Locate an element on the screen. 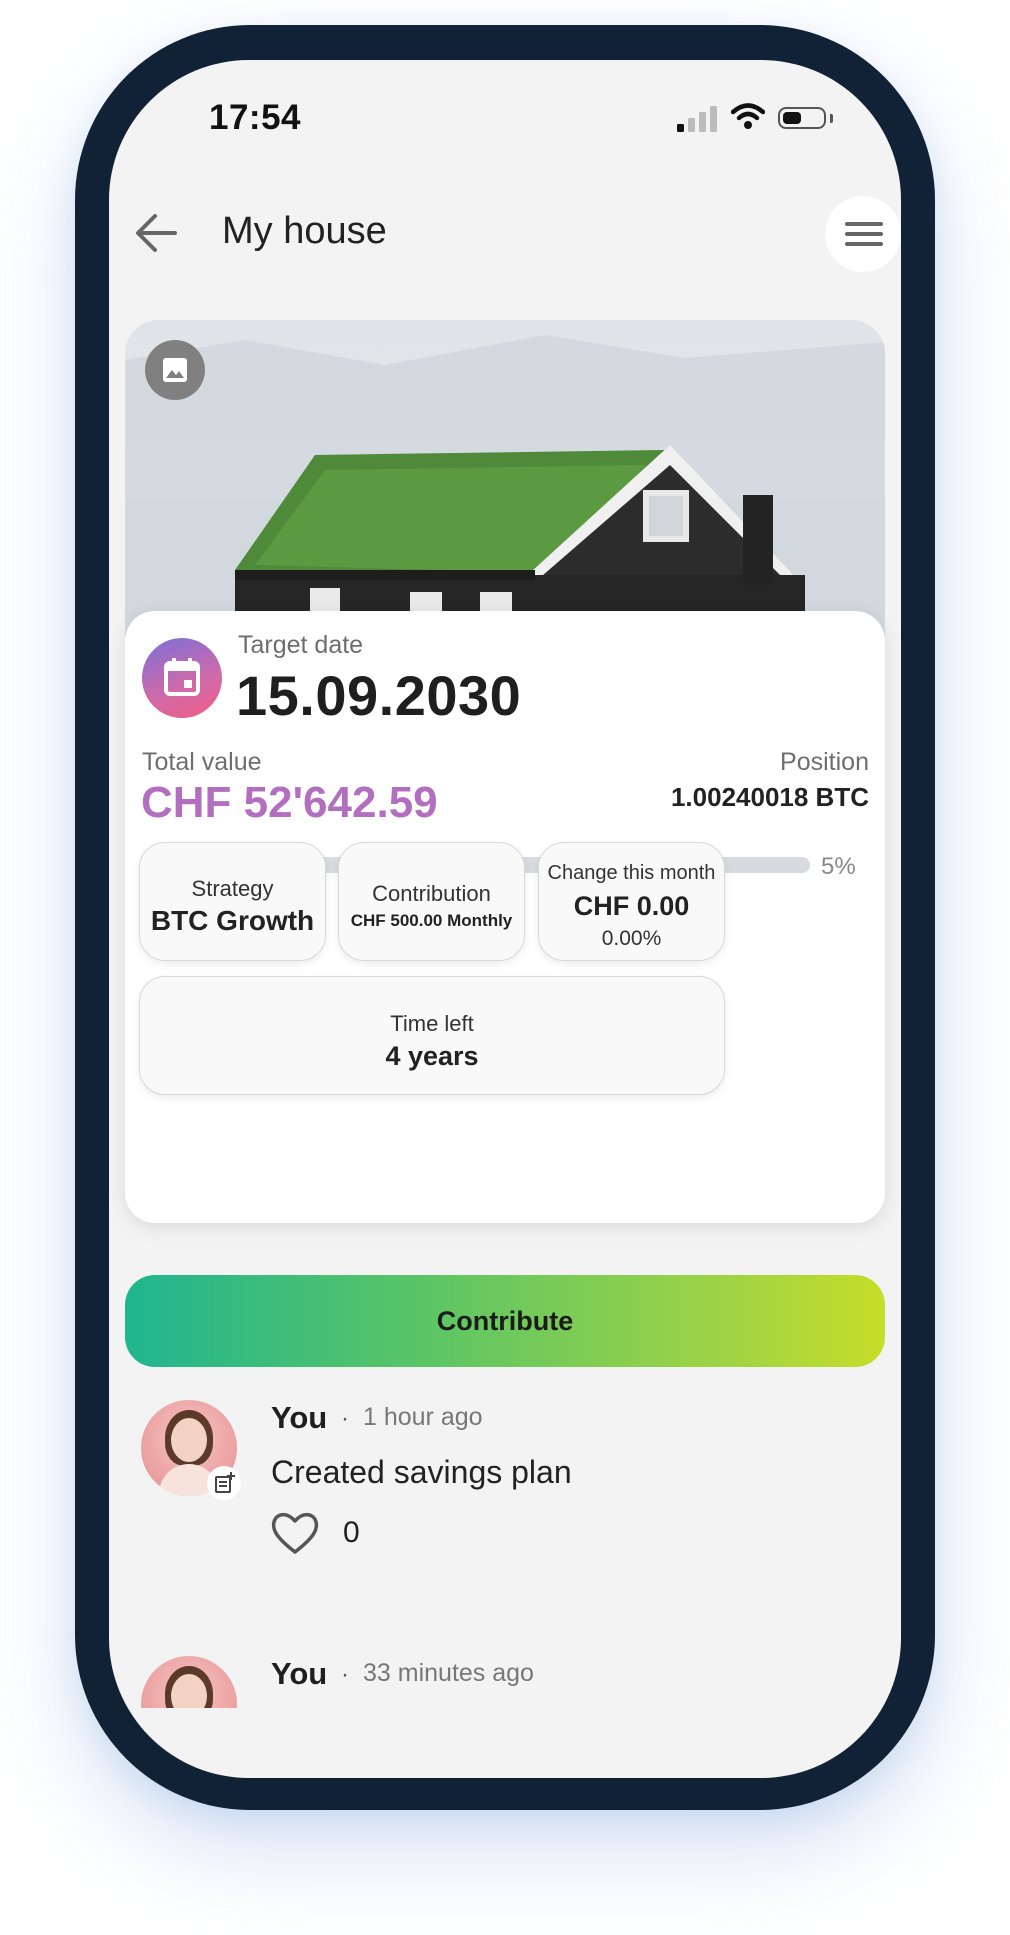 Image resolution: width=1010 pixels, height=1935 pixels. total-value-label: Total value is located at coordinates (202, 762).